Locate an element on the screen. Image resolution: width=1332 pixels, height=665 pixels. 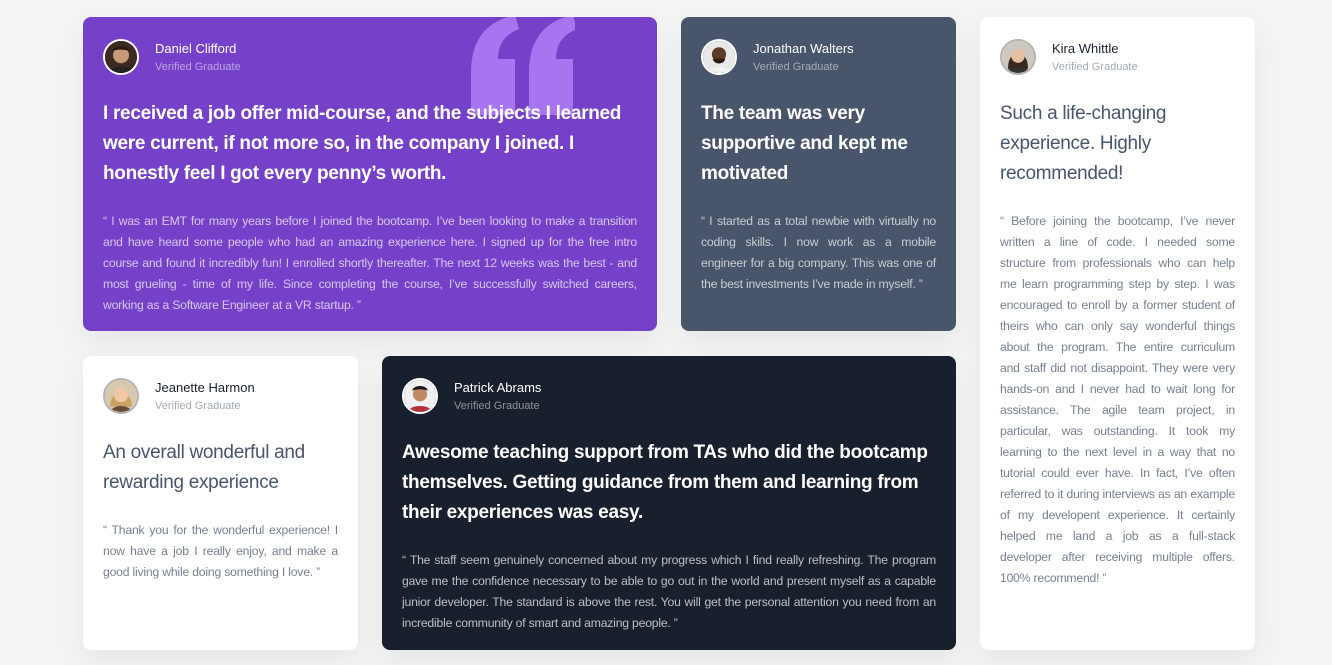
avatar-kira-icon is located at coordinates (1018, 57).